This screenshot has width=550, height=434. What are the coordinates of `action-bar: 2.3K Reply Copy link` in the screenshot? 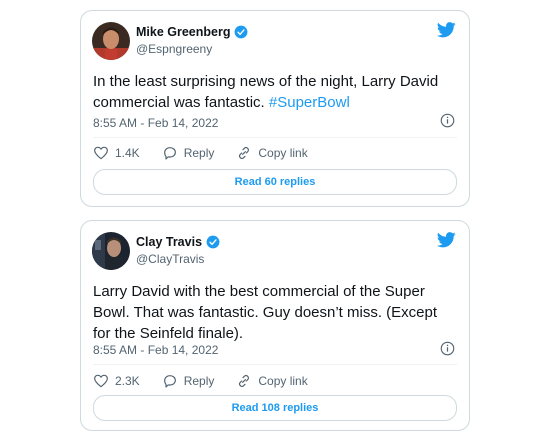 It's located at (211, 381).